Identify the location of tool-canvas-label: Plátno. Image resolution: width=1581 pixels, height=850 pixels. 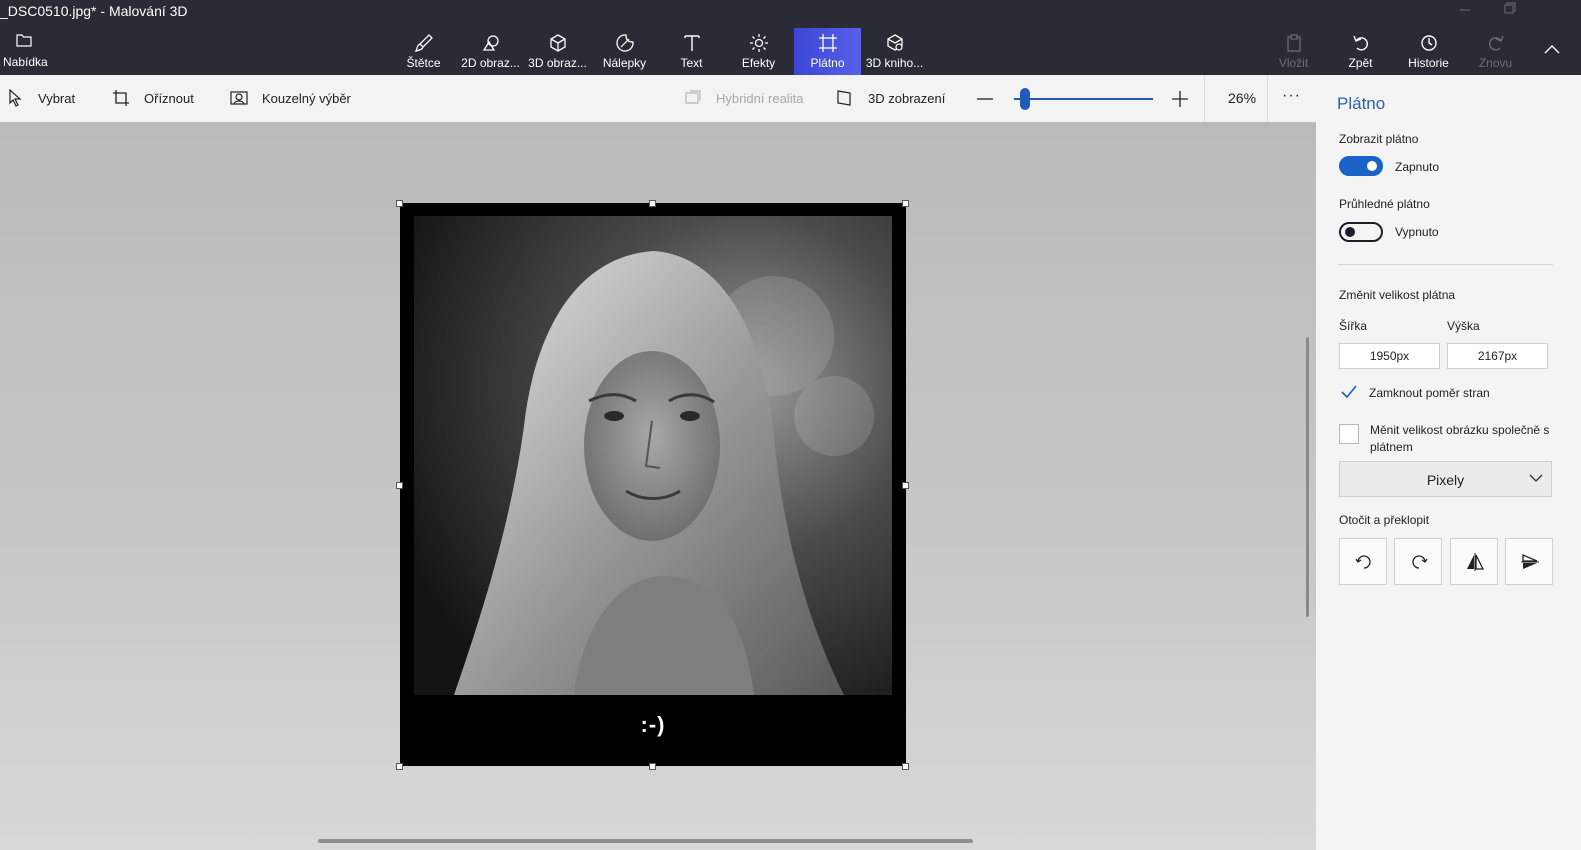
(827, 63).